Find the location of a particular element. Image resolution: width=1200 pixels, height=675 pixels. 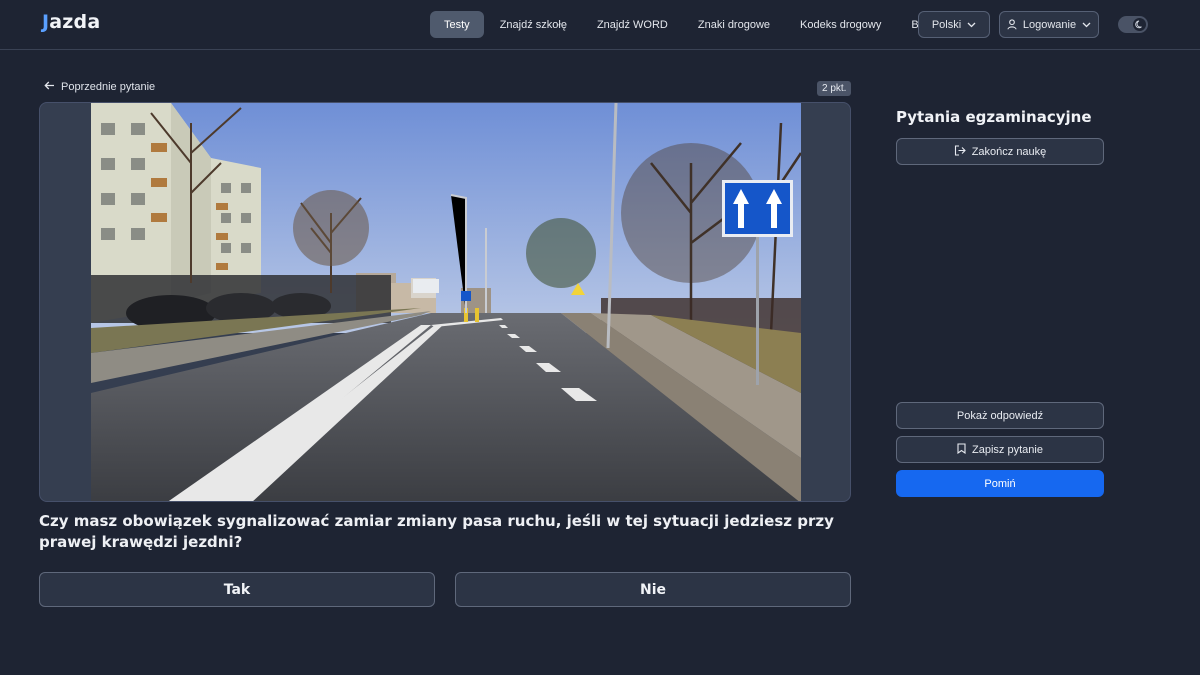

save-question-label: Zapisz pytanie is located at coordinates (1007, 449).